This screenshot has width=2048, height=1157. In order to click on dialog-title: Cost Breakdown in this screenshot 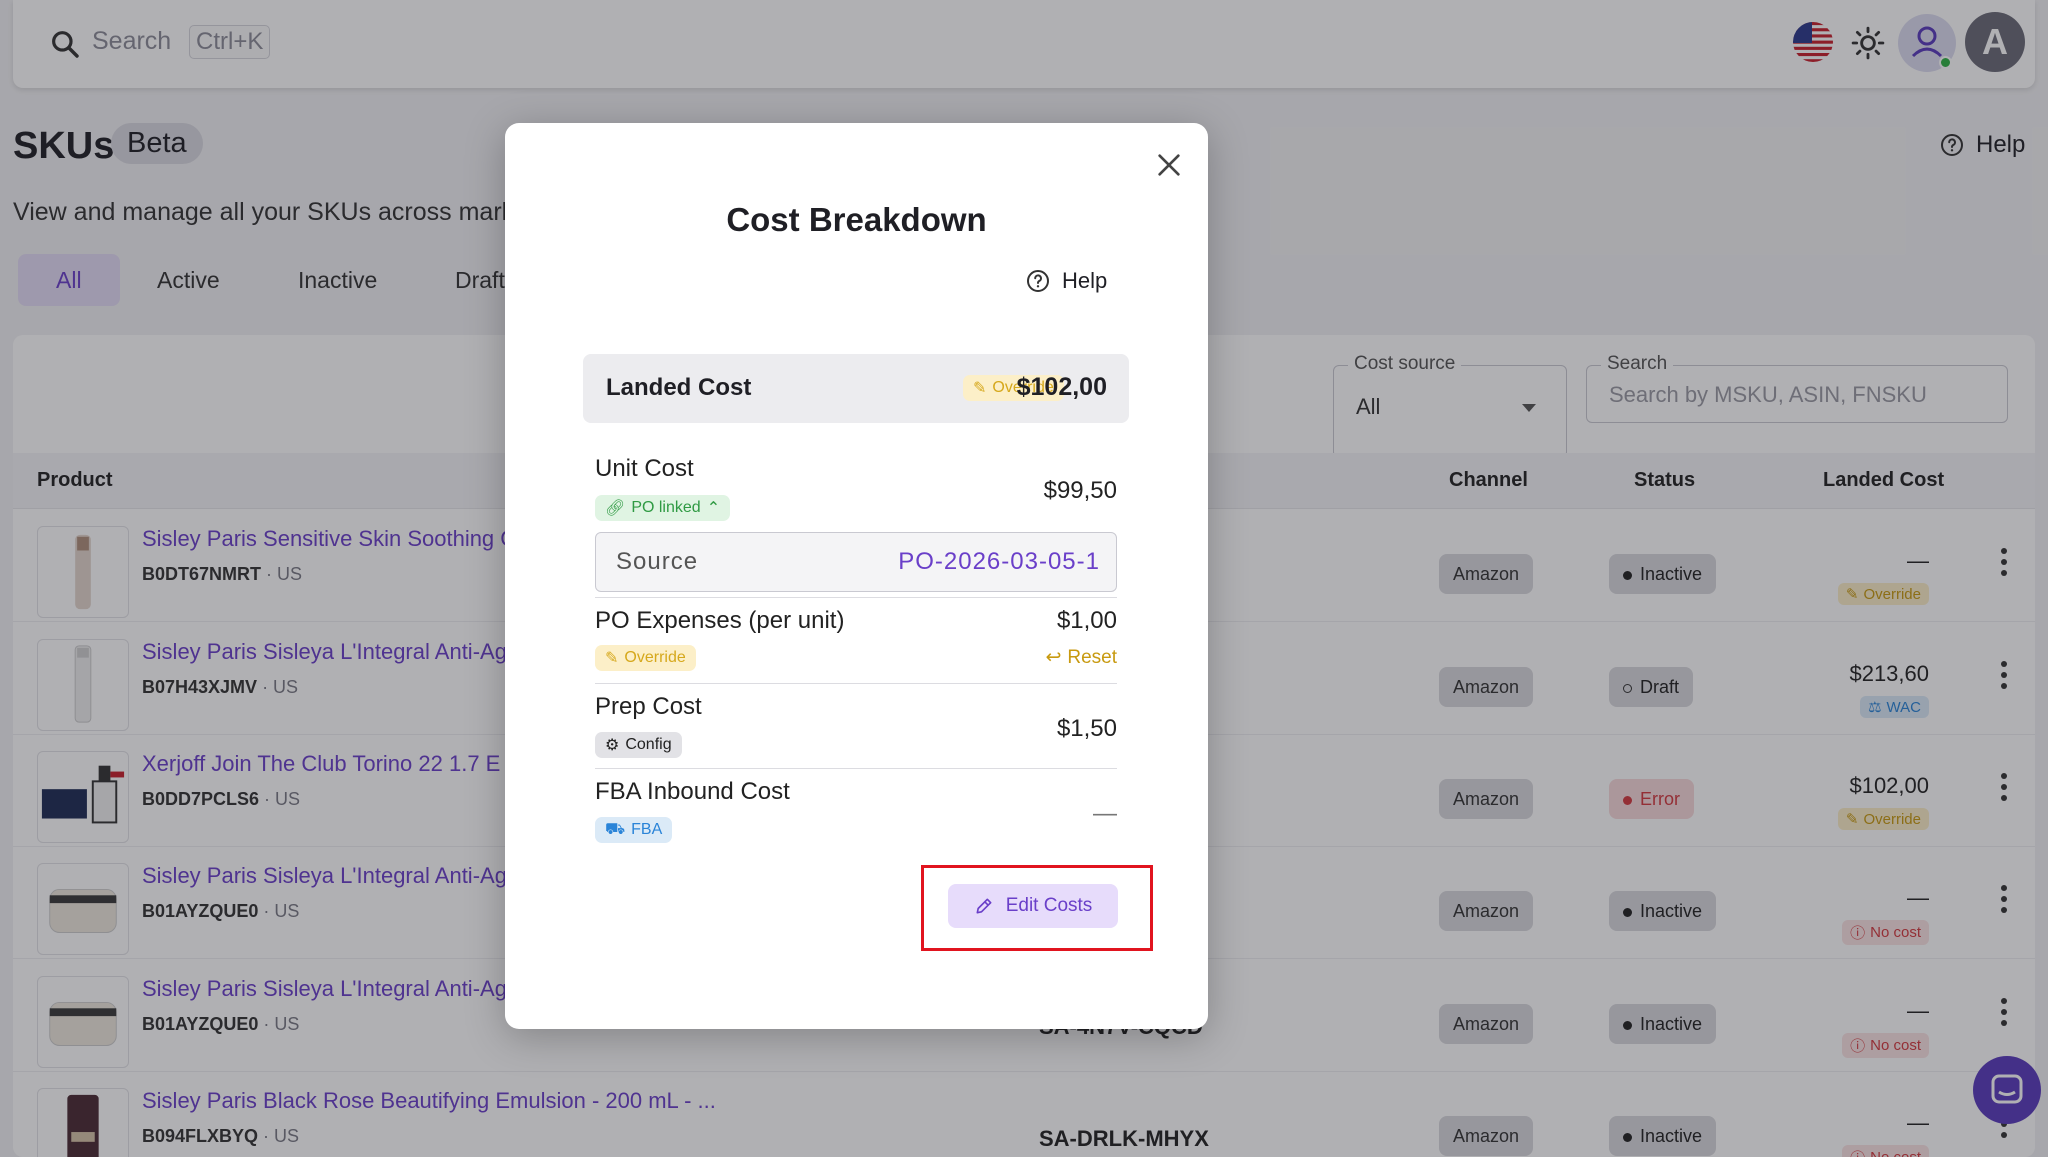, I will do `click(856, 219)`.